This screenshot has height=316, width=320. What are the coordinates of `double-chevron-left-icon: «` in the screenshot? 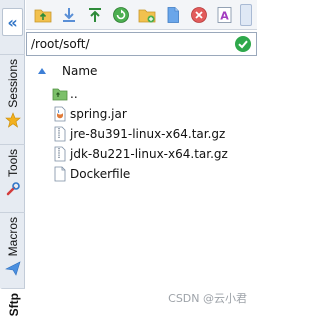 It's located at (12, 22).